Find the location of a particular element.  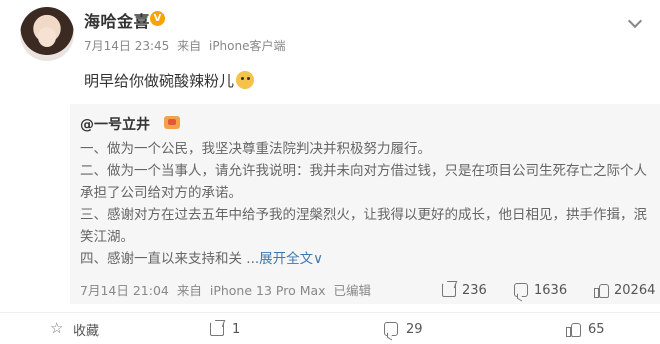

post-date: 7月14日 23:45 is located at coordinates (126, 46).